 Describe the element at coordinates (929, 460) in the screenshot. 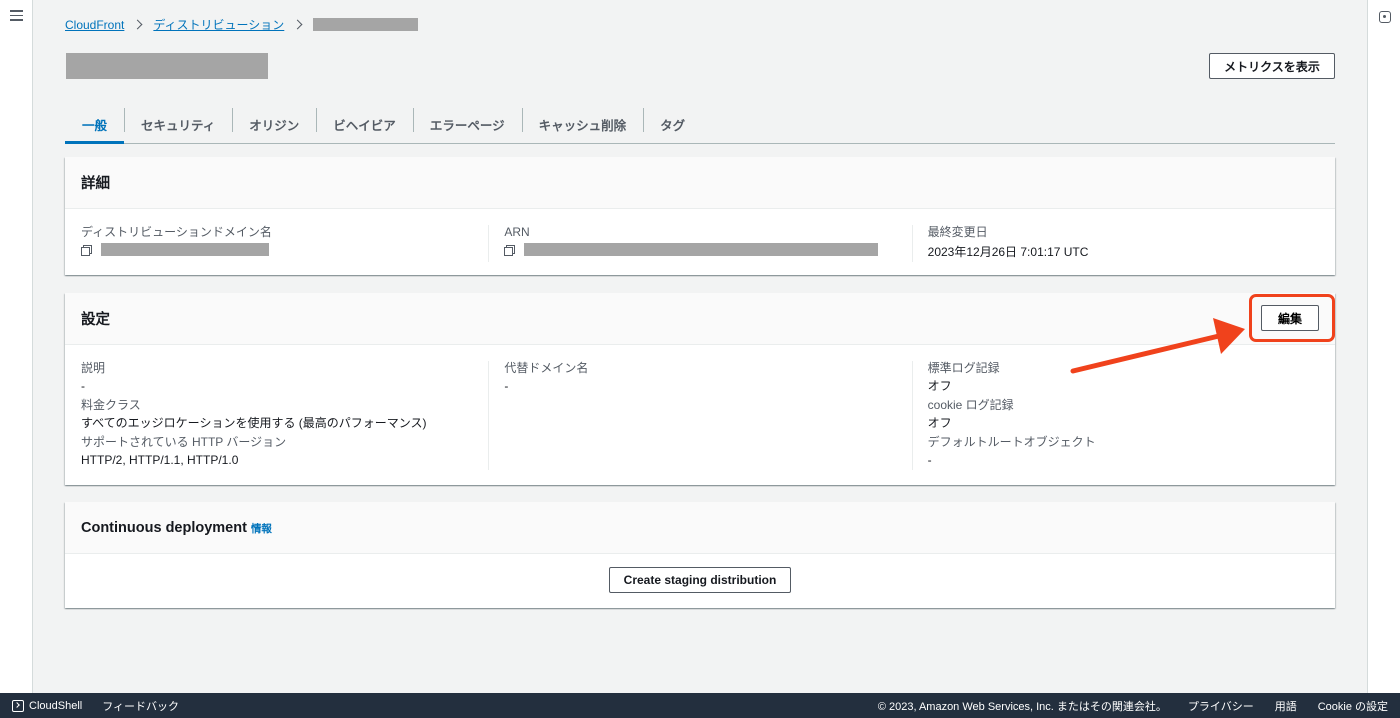

I see `default-root-object-value: -` at that location.